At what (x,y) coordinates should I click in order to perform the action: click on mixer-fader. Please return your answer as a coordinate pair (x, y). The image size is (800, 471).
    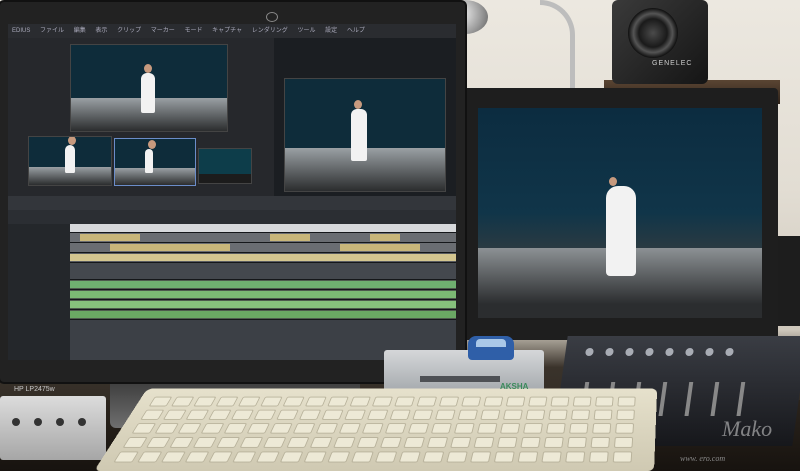
    Looking at the image, I should click on (663, 399).